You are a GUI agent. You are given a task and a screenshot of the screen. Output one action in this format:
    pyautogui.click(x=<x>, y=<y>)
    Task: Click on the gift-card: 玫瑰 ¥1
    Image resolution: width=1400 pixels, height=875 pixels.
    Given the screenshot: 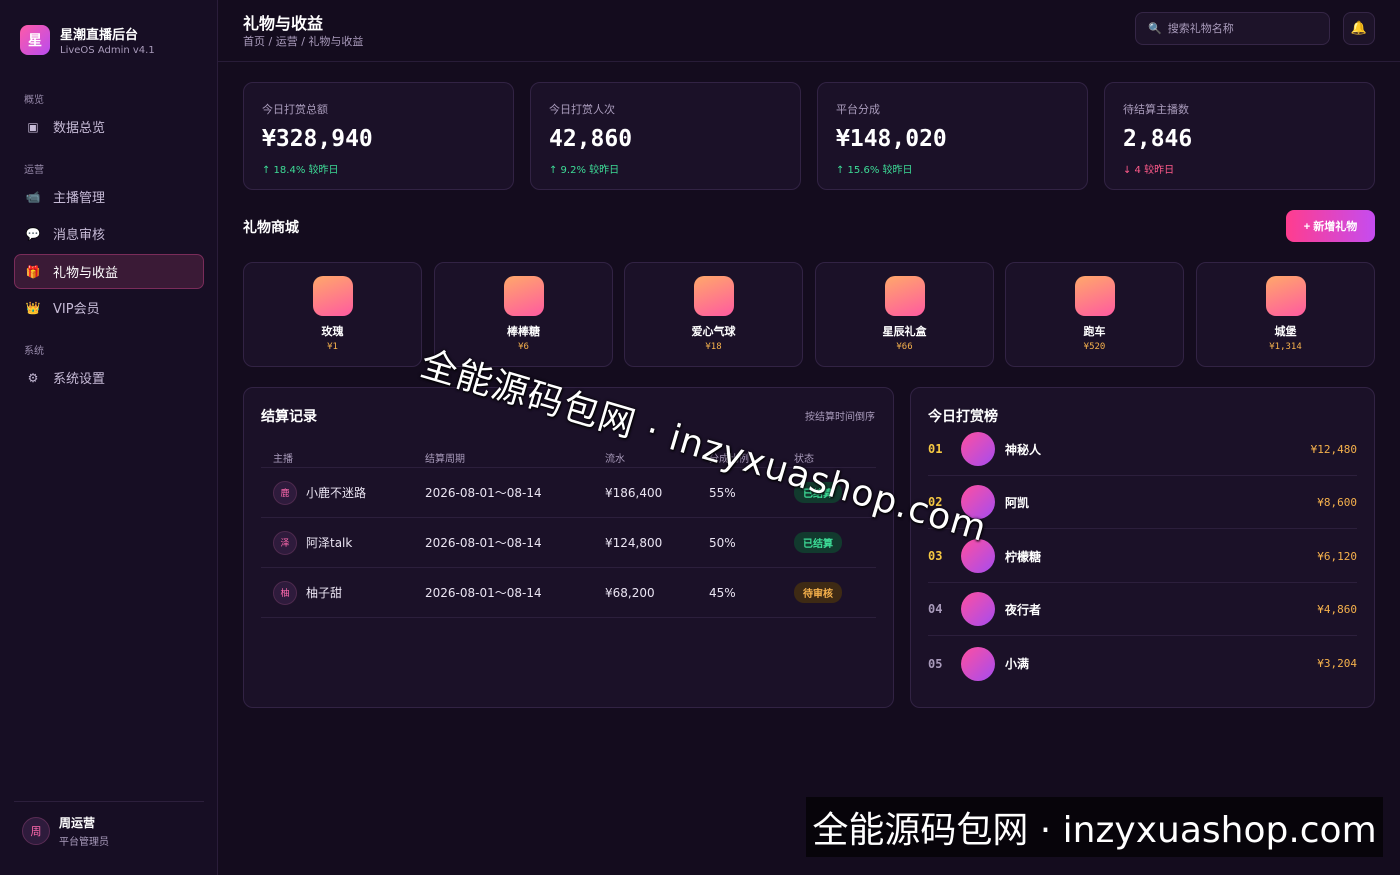 What is the action you would take?
    pyautogui.click(x=332, y=314)
    